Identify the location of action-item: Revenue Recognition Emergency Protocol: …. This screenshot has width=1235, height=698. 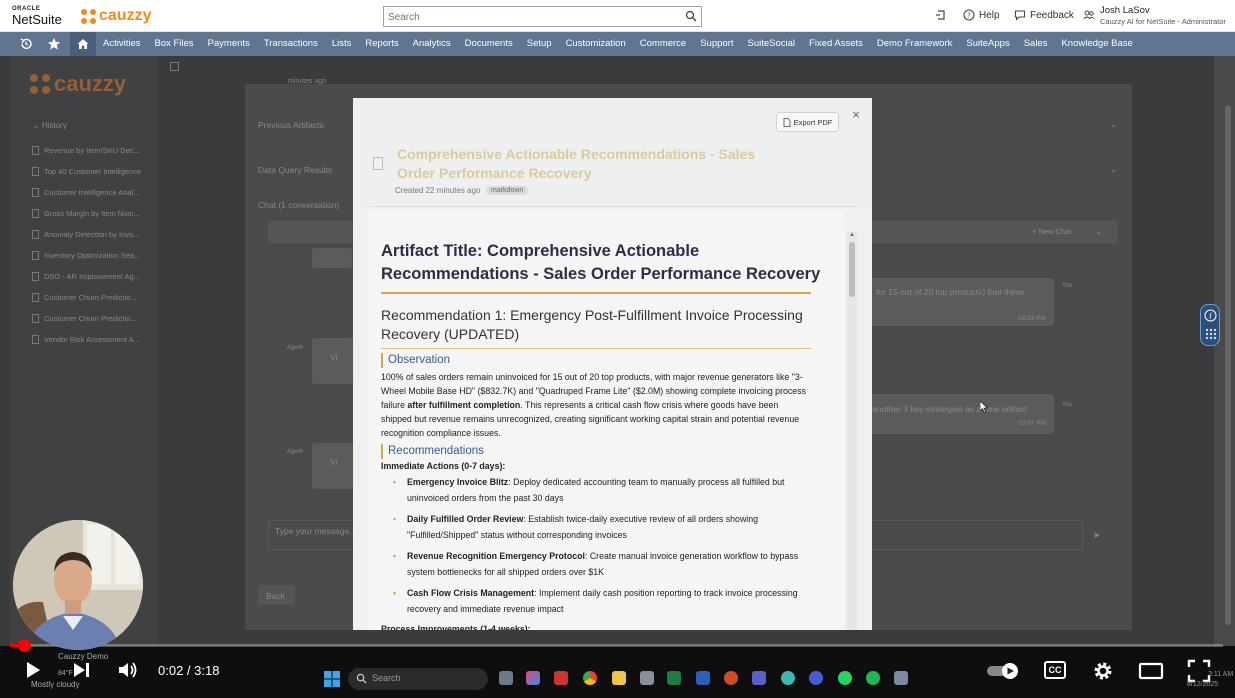
(601, 564).